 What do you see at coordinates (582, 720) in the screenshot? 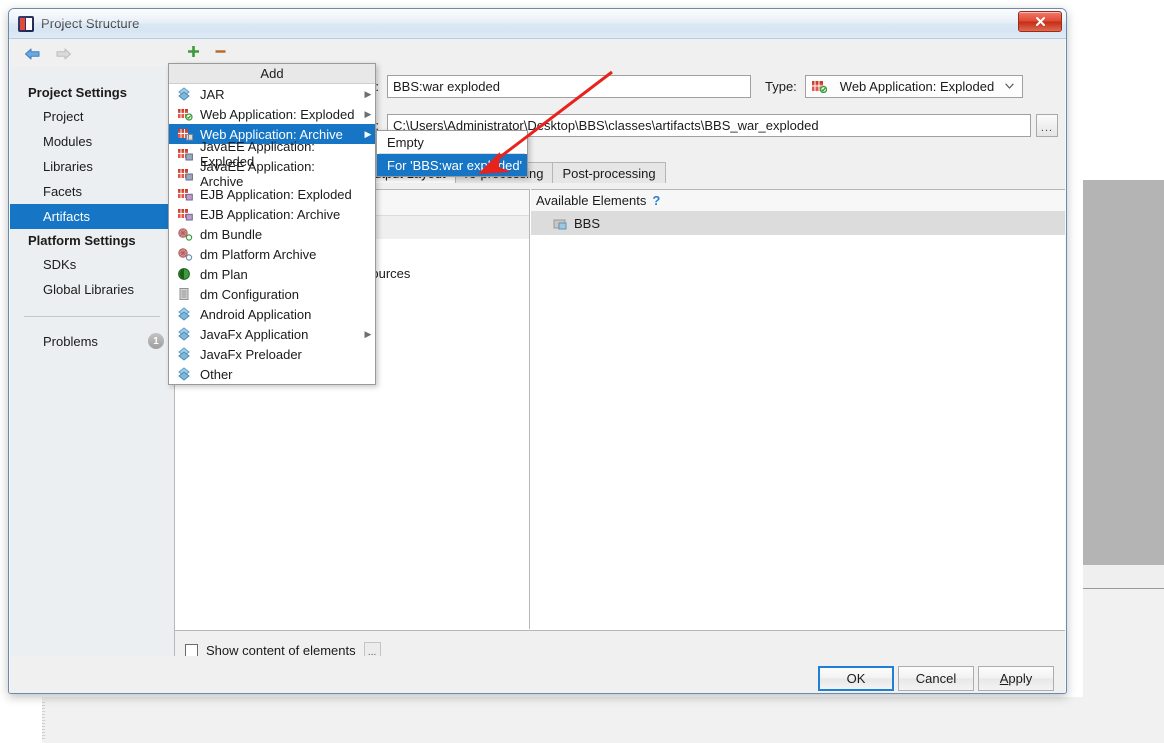
I see `desktop-footer-strip` at bounding box center [582, 720].